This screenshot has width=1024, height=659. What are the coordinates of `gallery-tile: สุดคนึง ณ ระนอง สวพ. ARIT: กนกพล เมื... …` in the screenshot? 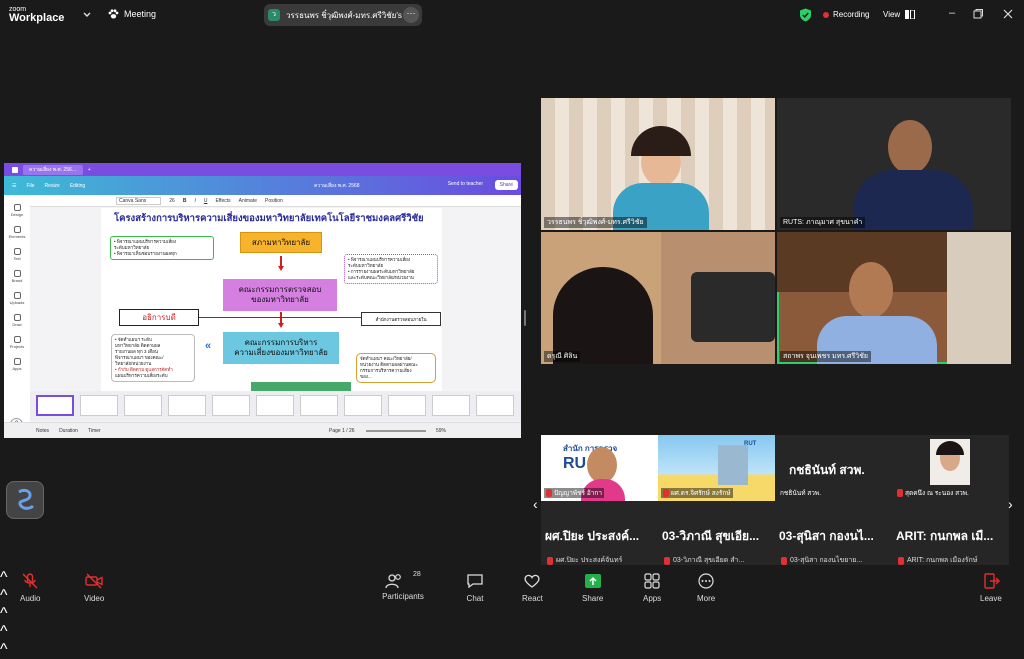 It's located at (950, 500).